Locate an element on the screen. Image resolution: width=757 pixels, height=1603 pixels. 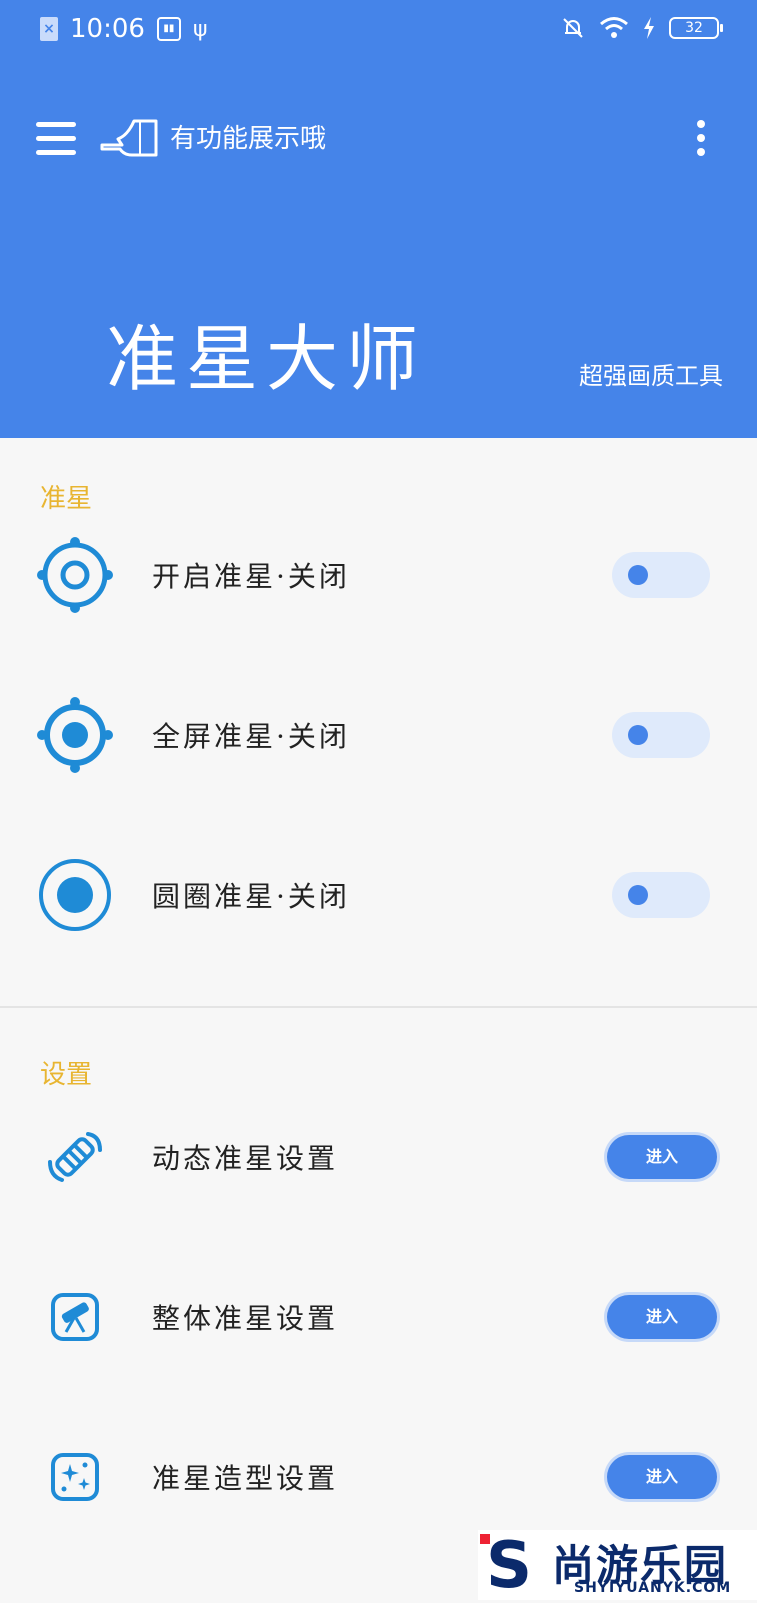
setting-label: 开启准星·关闭 is located at coordinates (251, 576).